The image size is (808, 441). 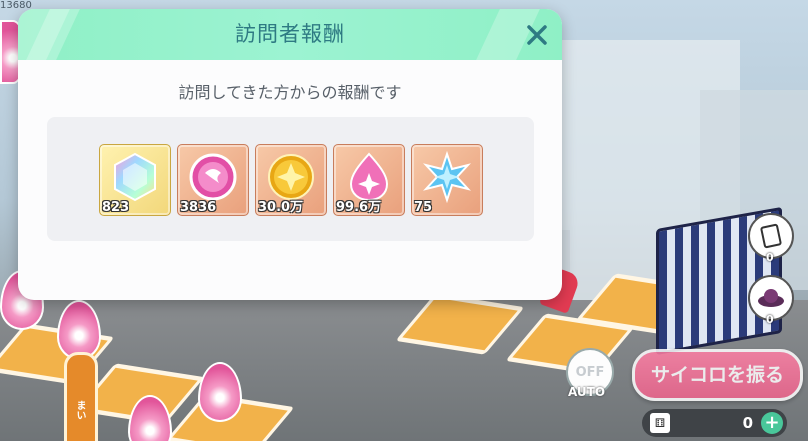 I want to click on close-button, so click(x=537, y=35).